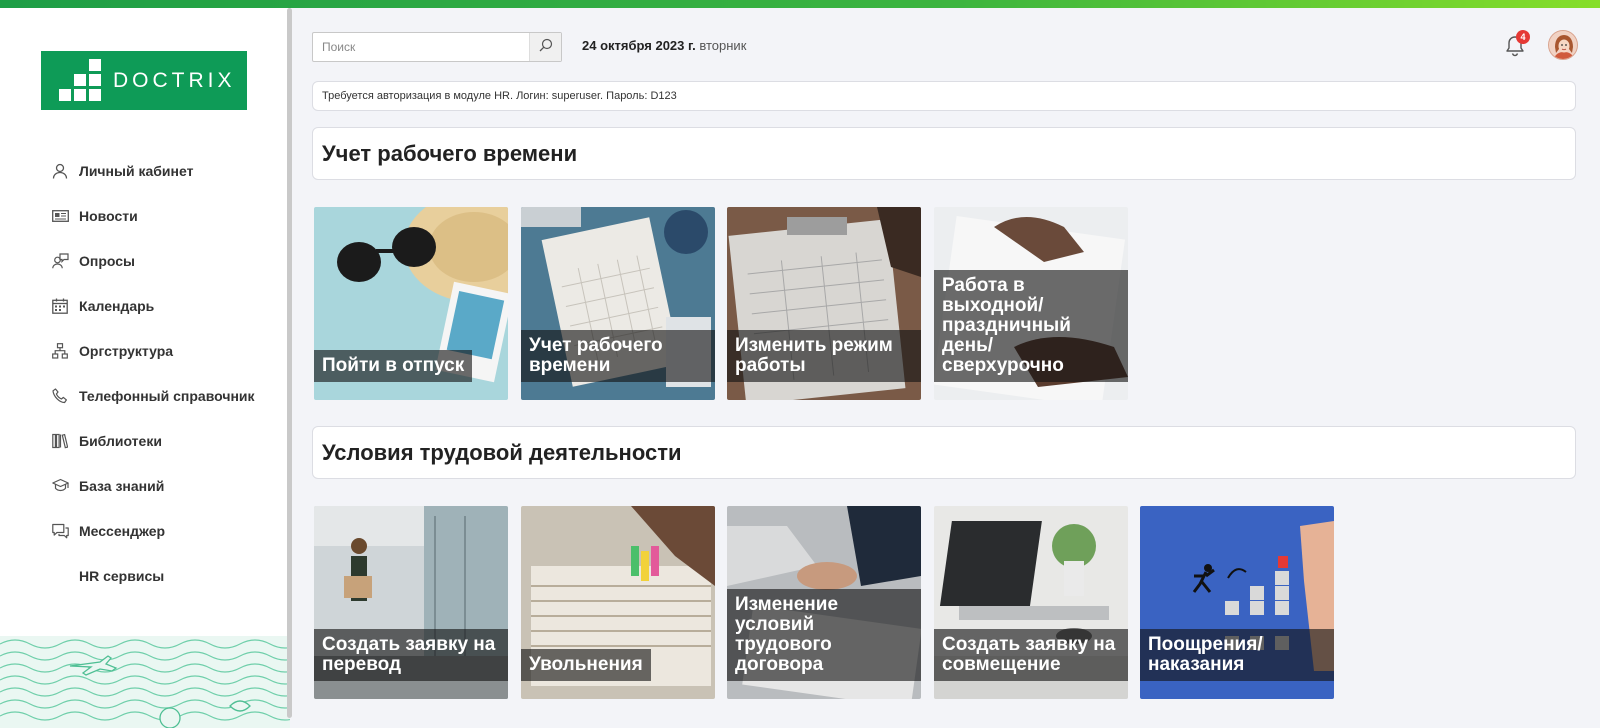  What do you see at coordinates (80, 79) in the screenshot?
I see `logo-mark-icon` at bounding box center [80, 79].